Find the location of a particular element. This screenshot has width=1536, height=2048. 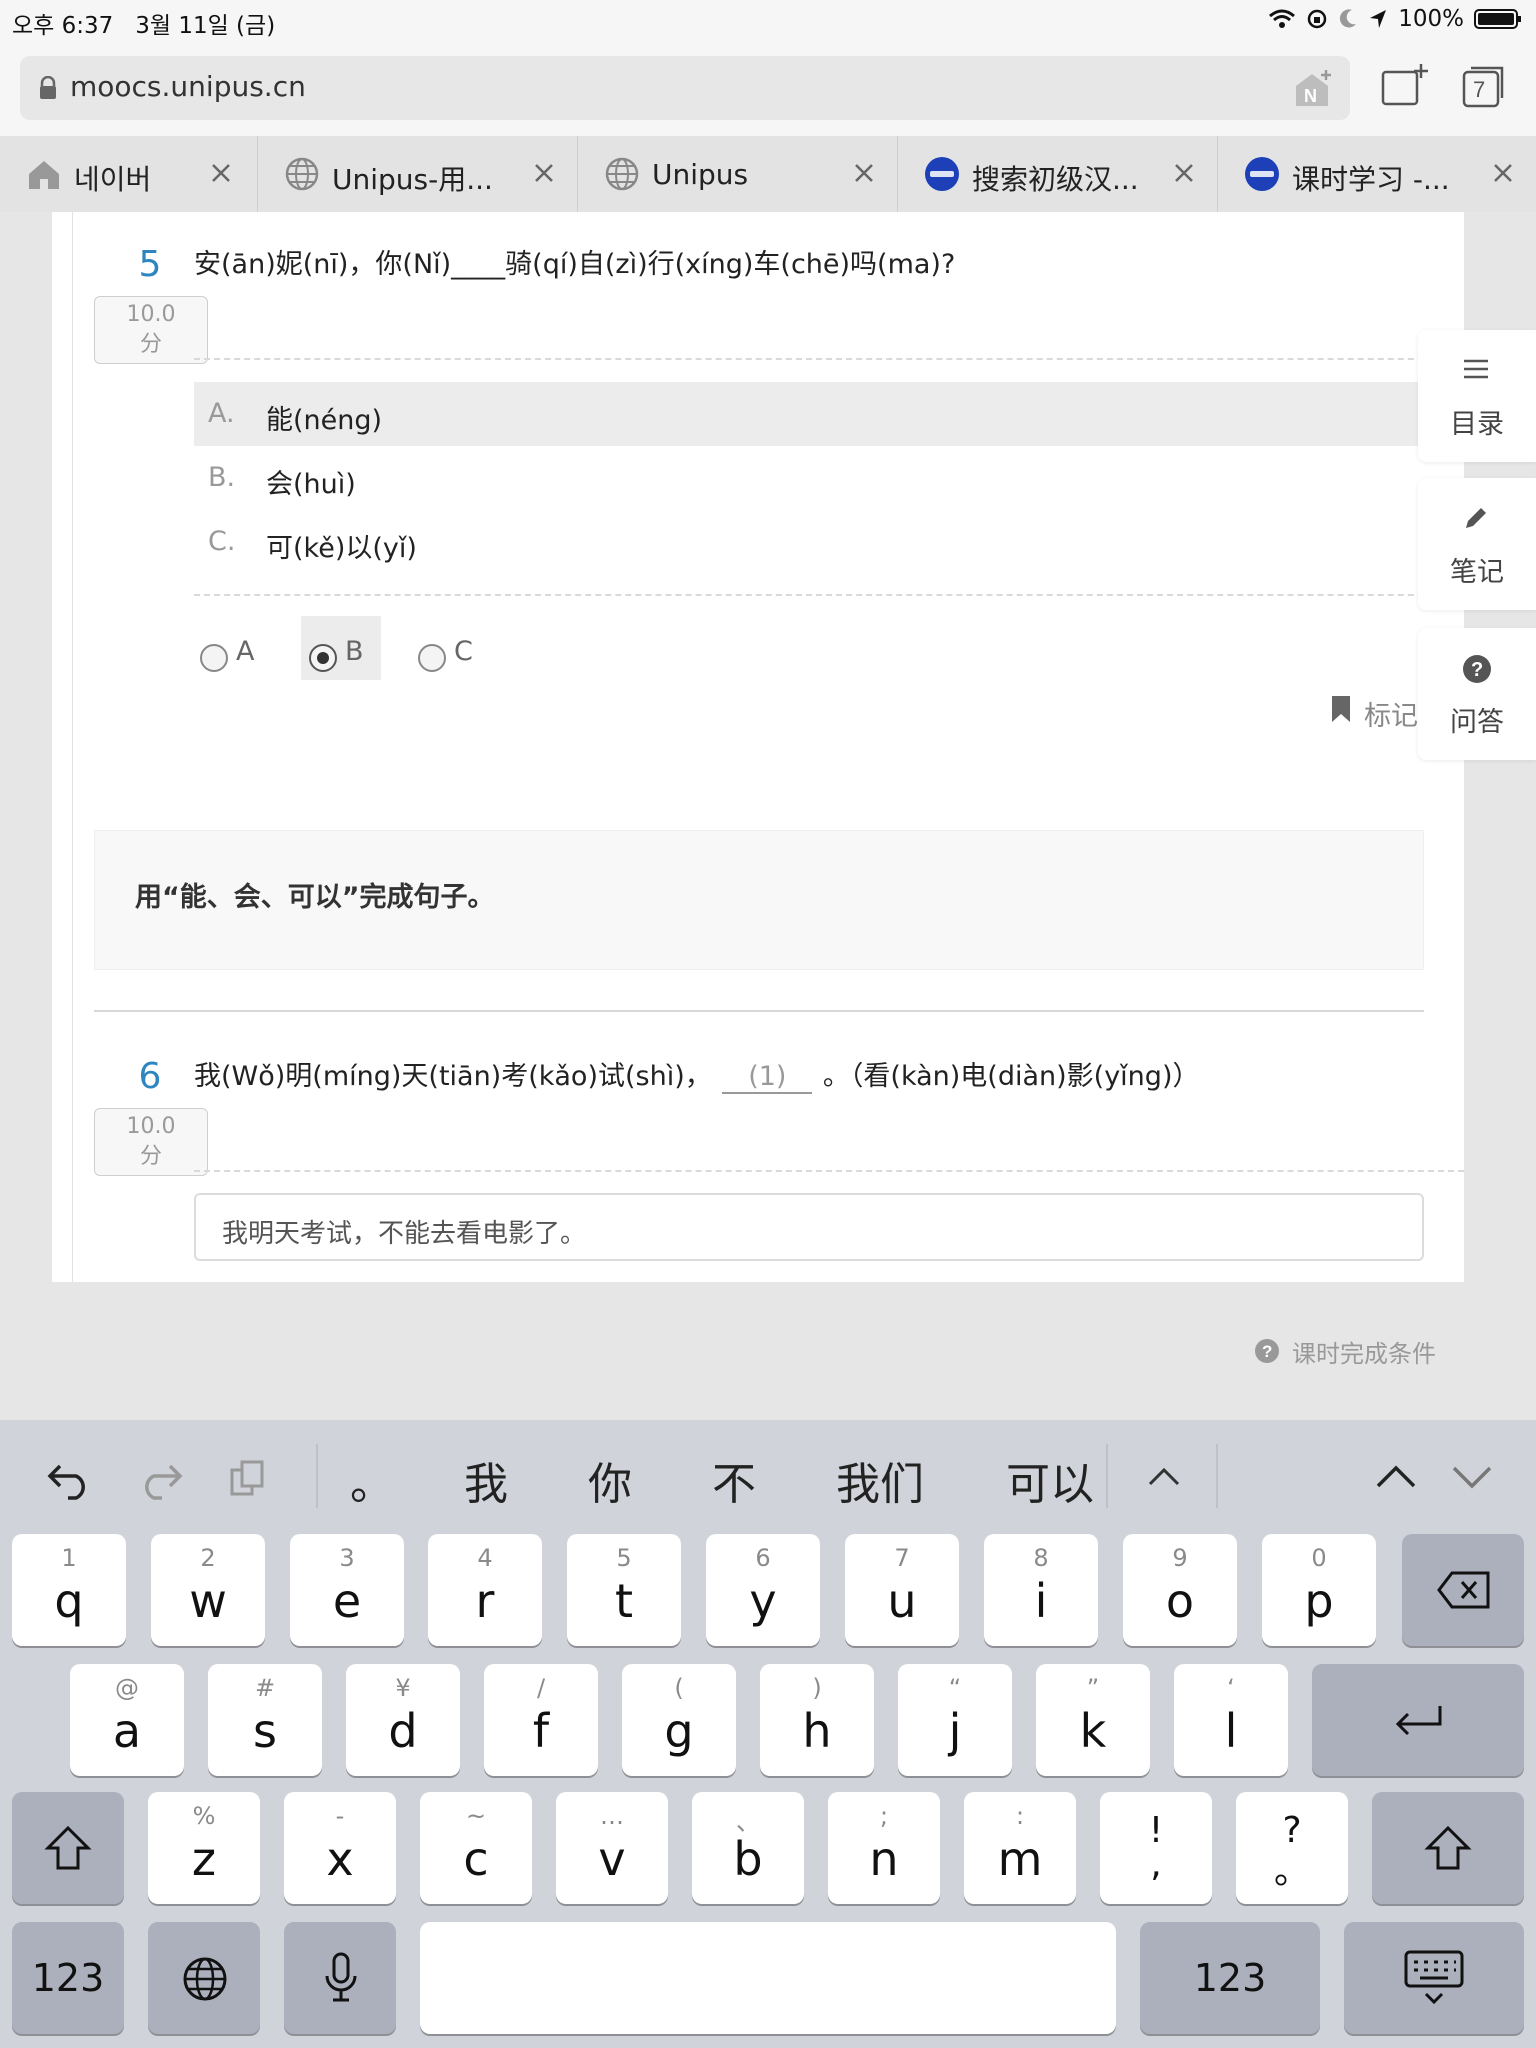

question-number: 6 is located at coordinates (150, 1076).